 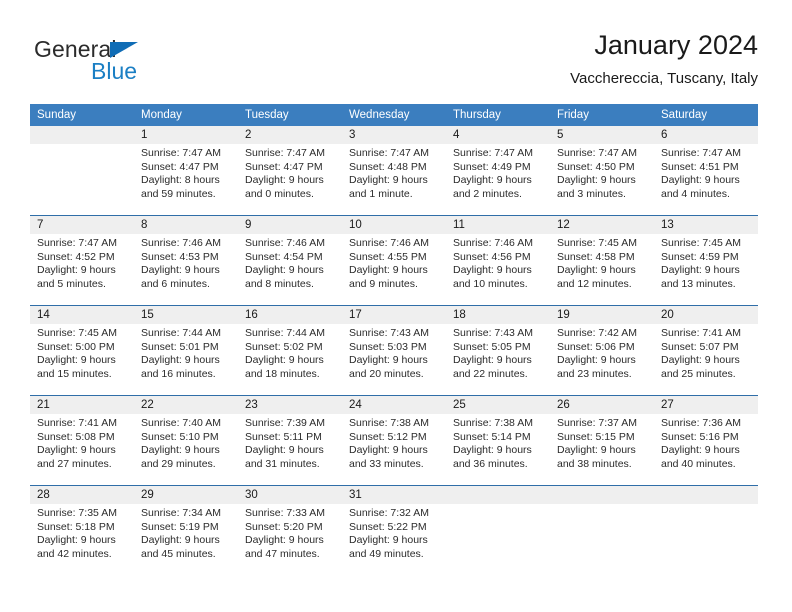 I want to click on sunset-text: Sunset: 4:47 PM, so click(x=284, y=166).